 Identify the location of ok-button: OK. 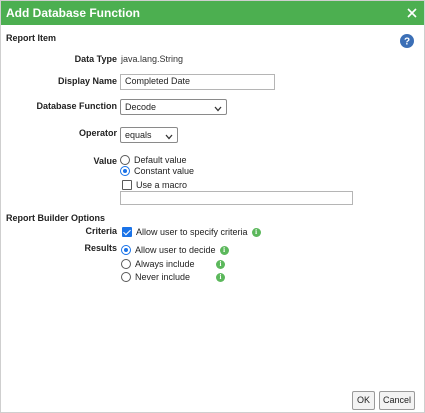
(363, 400).